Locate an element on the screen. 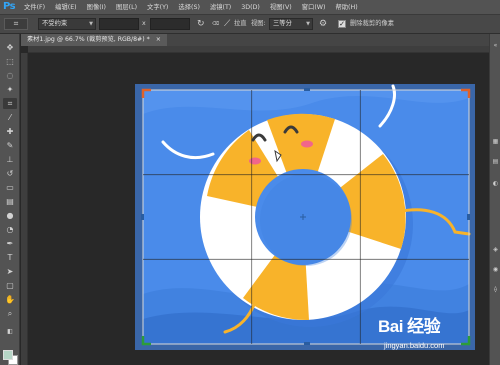 The height and width of the screenshot is (365, 500). hand-tool-icon: ✋ is located at coordinates (10, 299).